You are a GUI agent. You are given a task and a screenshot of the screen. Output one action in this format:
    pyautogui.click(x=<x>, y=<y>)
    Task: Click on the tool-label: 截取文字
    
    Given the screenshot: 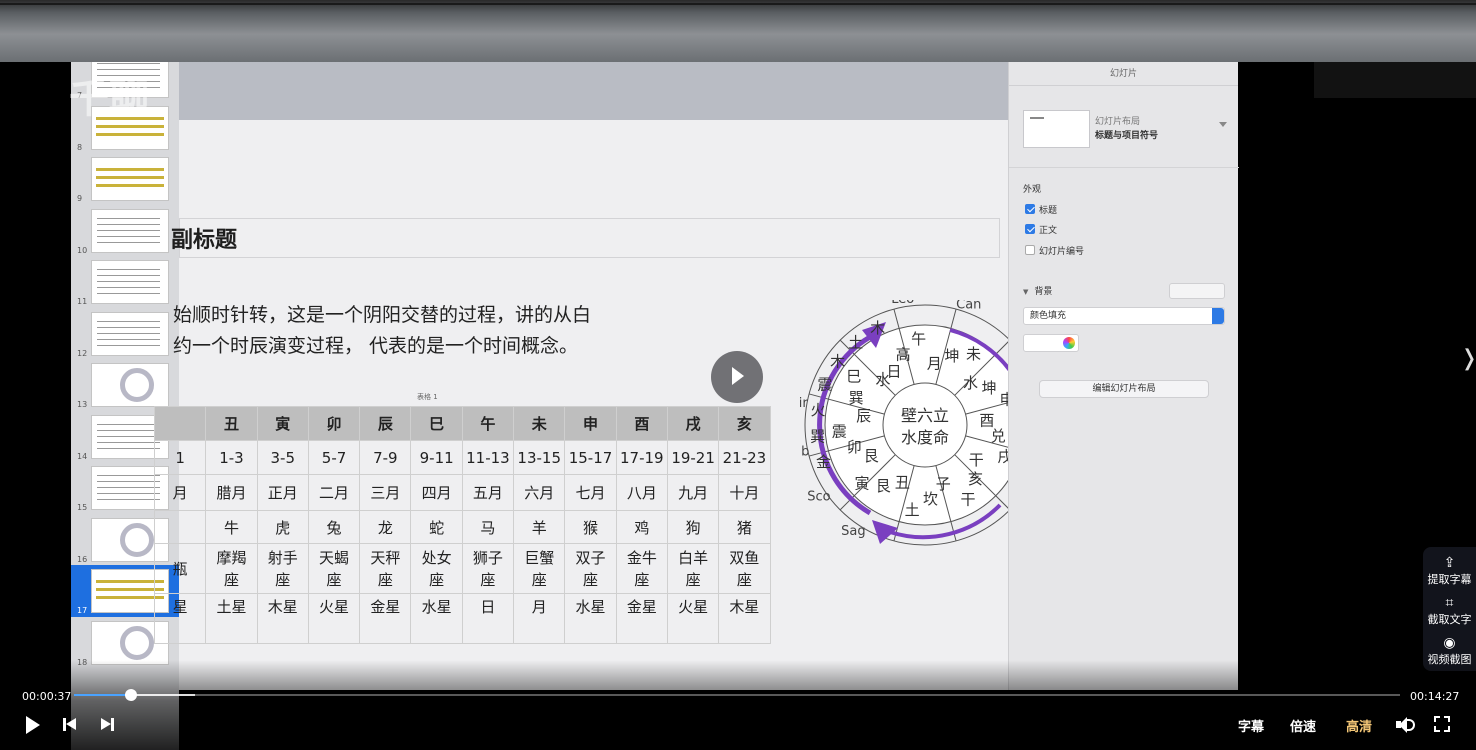 What is the action you would take?
    pyautogui.click(x=1449, y=619)
    